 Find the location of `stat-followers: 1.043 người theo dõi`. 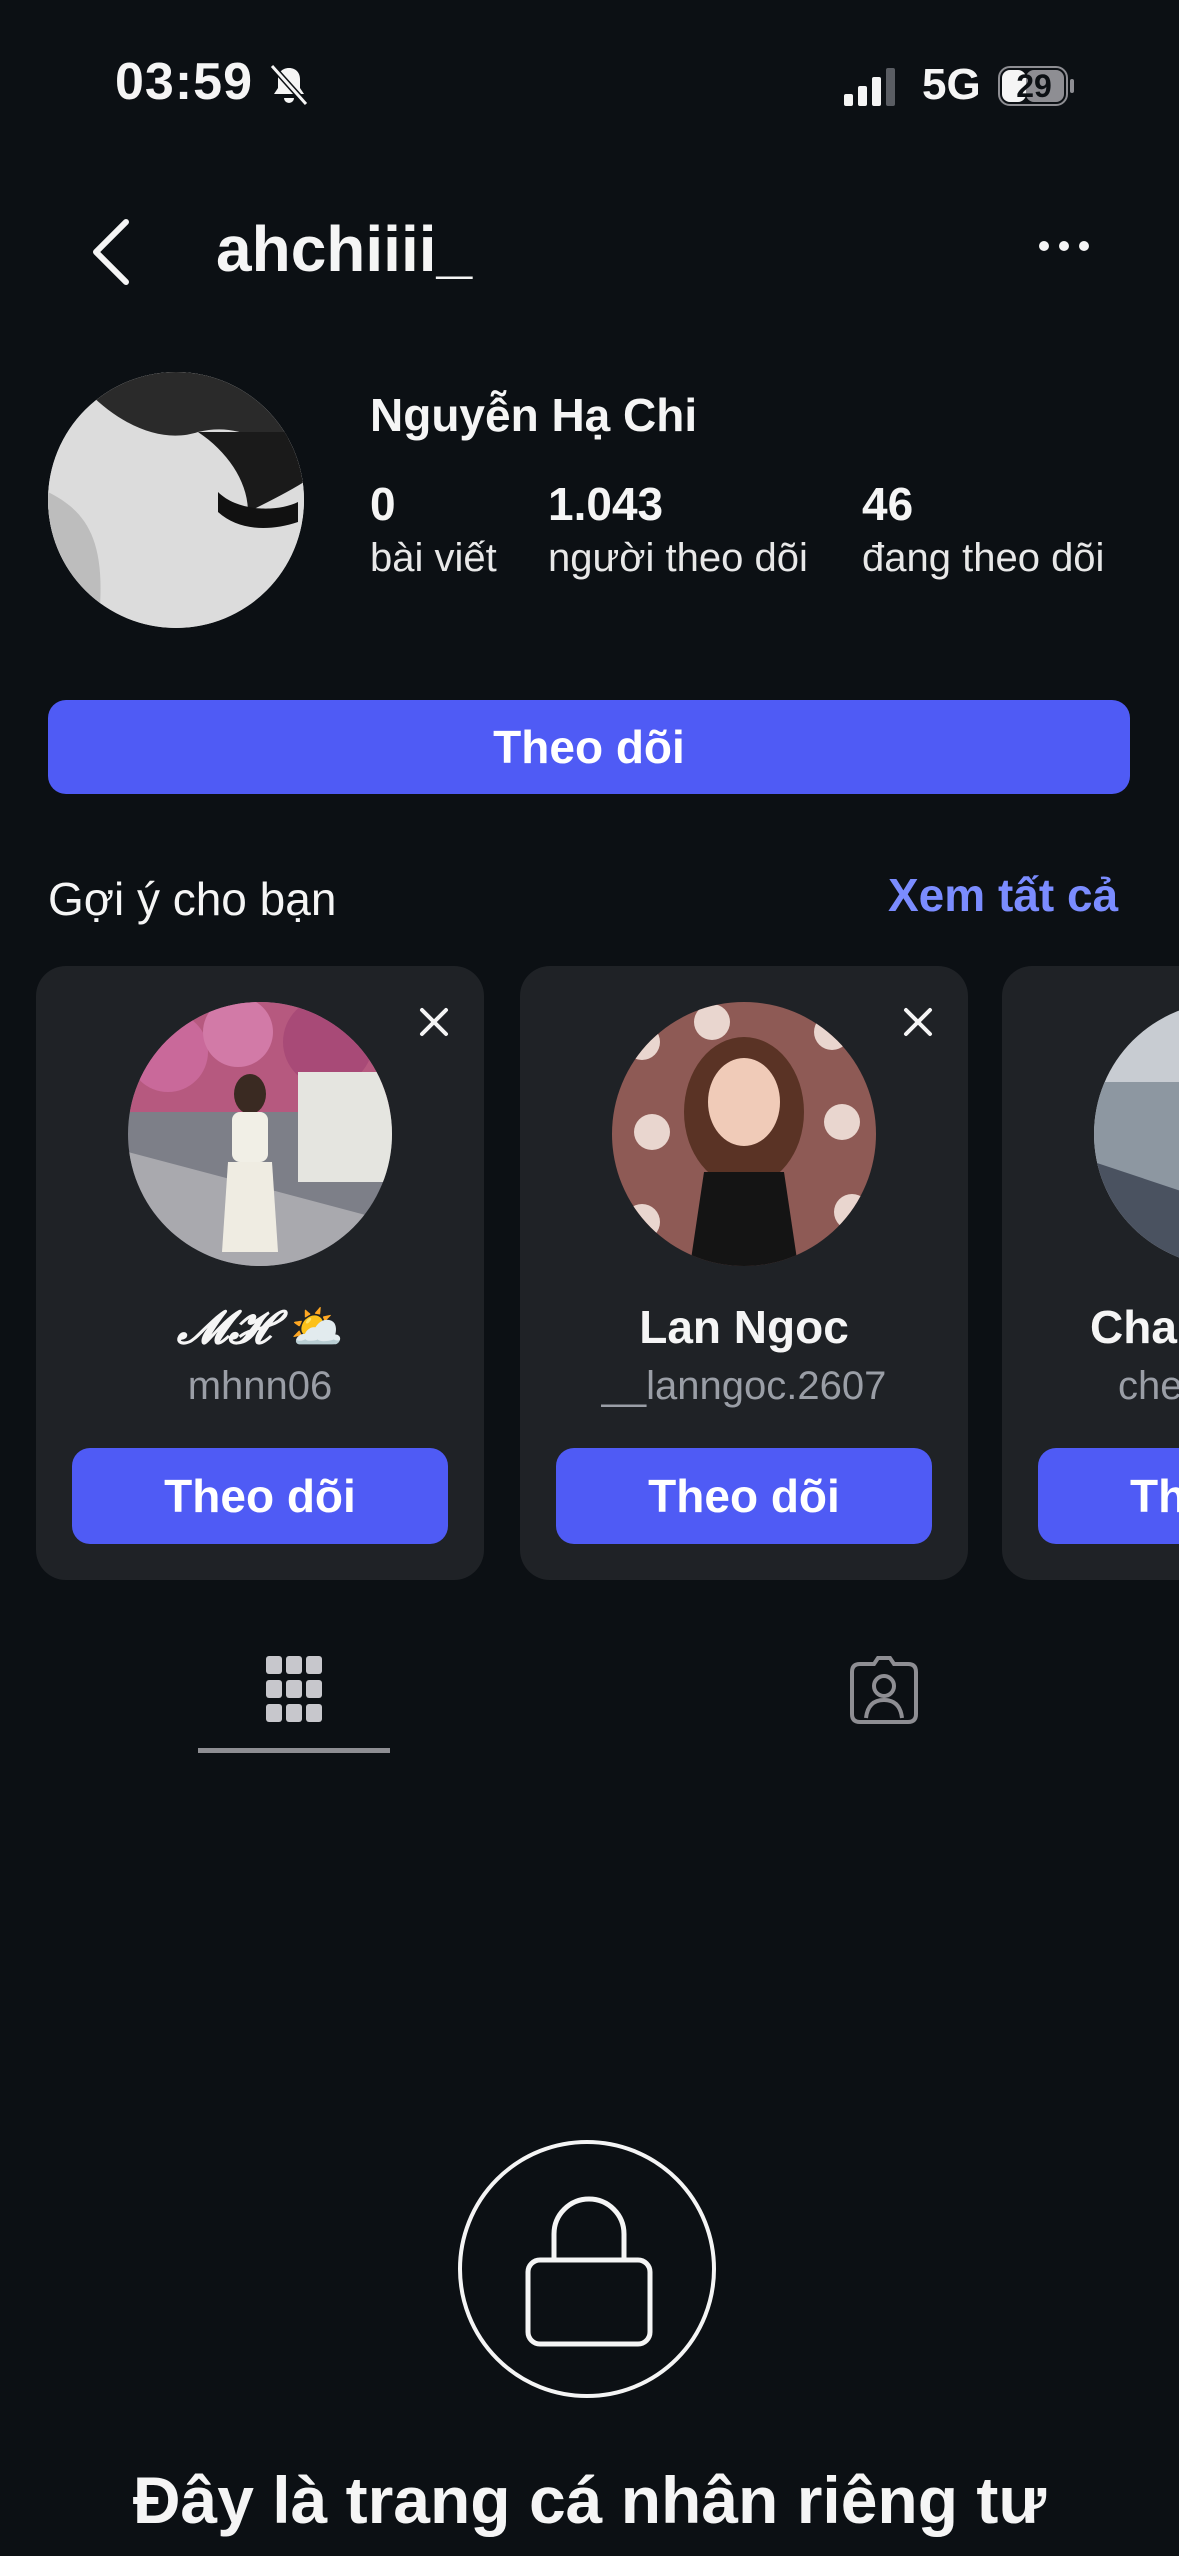

stat-followers: 1.043 người theo dõi is located at coordinates (678, 530).